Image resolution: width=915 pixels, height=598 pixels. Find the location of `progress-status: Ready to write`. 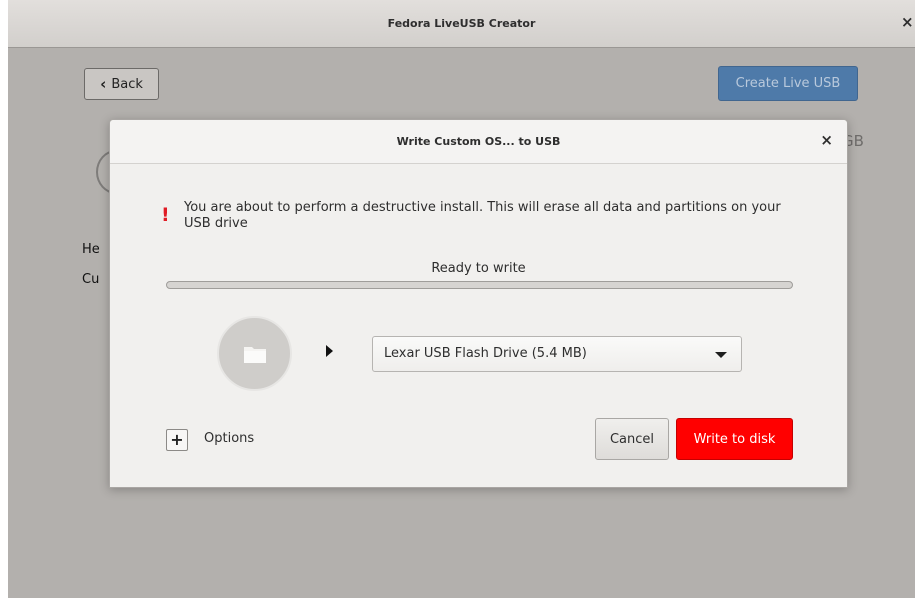

progress-status: Ready to write is located at coordinates (478, 268).